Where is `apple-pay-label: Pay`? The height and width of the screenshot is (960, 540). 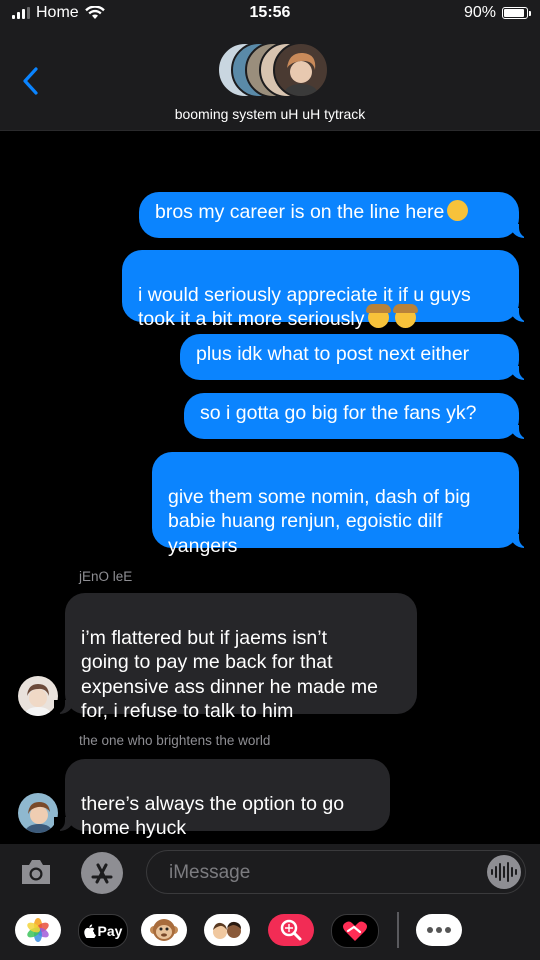
apple-pay-label: Pay is located at coordinates (110, 931).